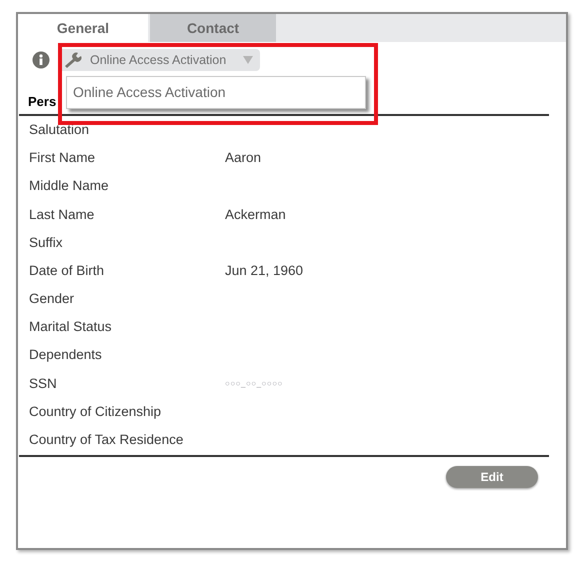 The image size is (574, 564). What do you see at coordinates (255, 215) in the screenshot?
I see `field-value: Ackerman` at bounding box center [255, 215].